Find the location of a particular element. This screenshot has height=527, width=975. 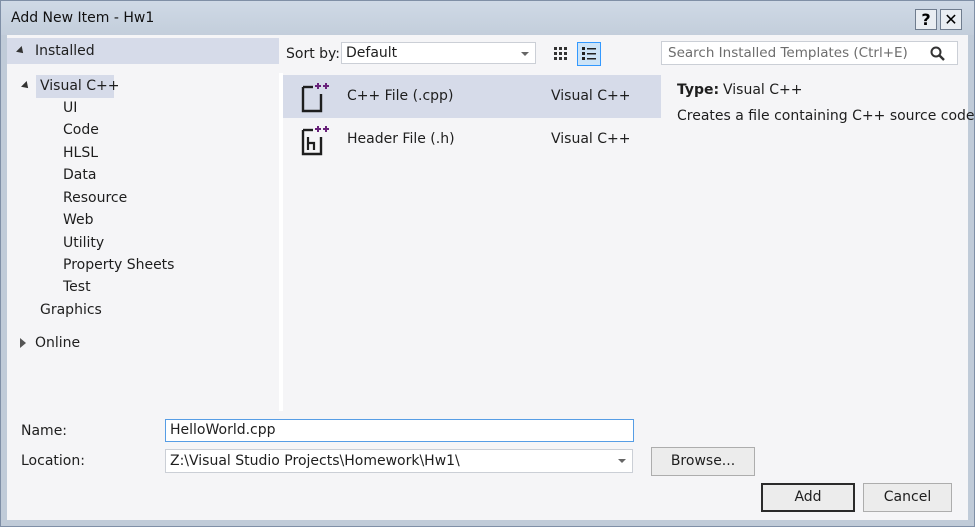

sort-toolbar: Sort by: Default is located at coordinates (470, 54).